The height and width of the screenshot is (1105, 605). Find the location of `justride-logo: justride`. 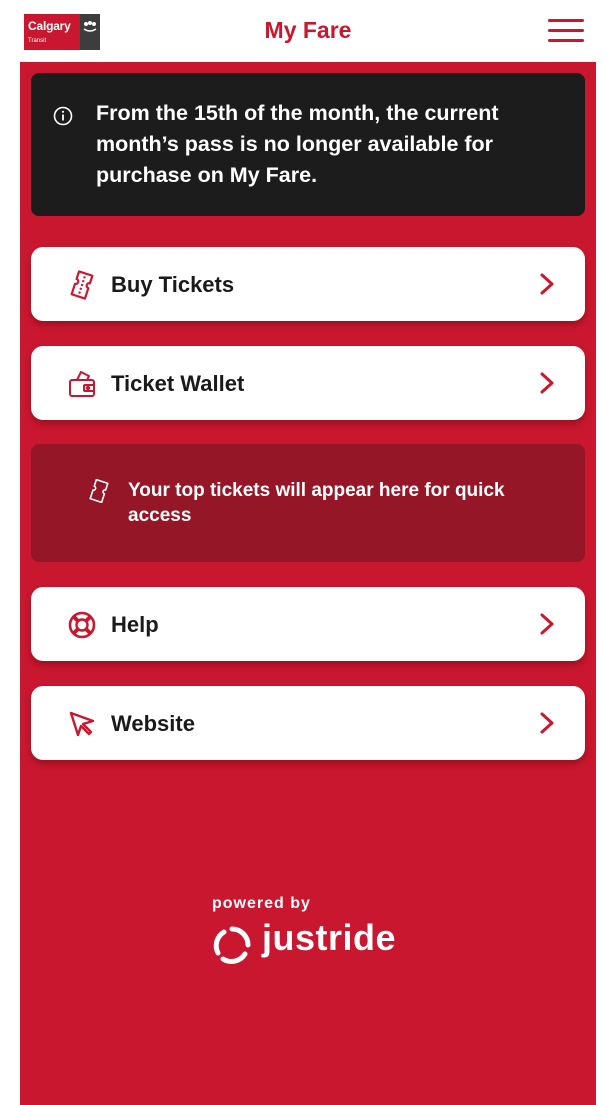

justride-logo: justride is located at coordinates (322, 942).